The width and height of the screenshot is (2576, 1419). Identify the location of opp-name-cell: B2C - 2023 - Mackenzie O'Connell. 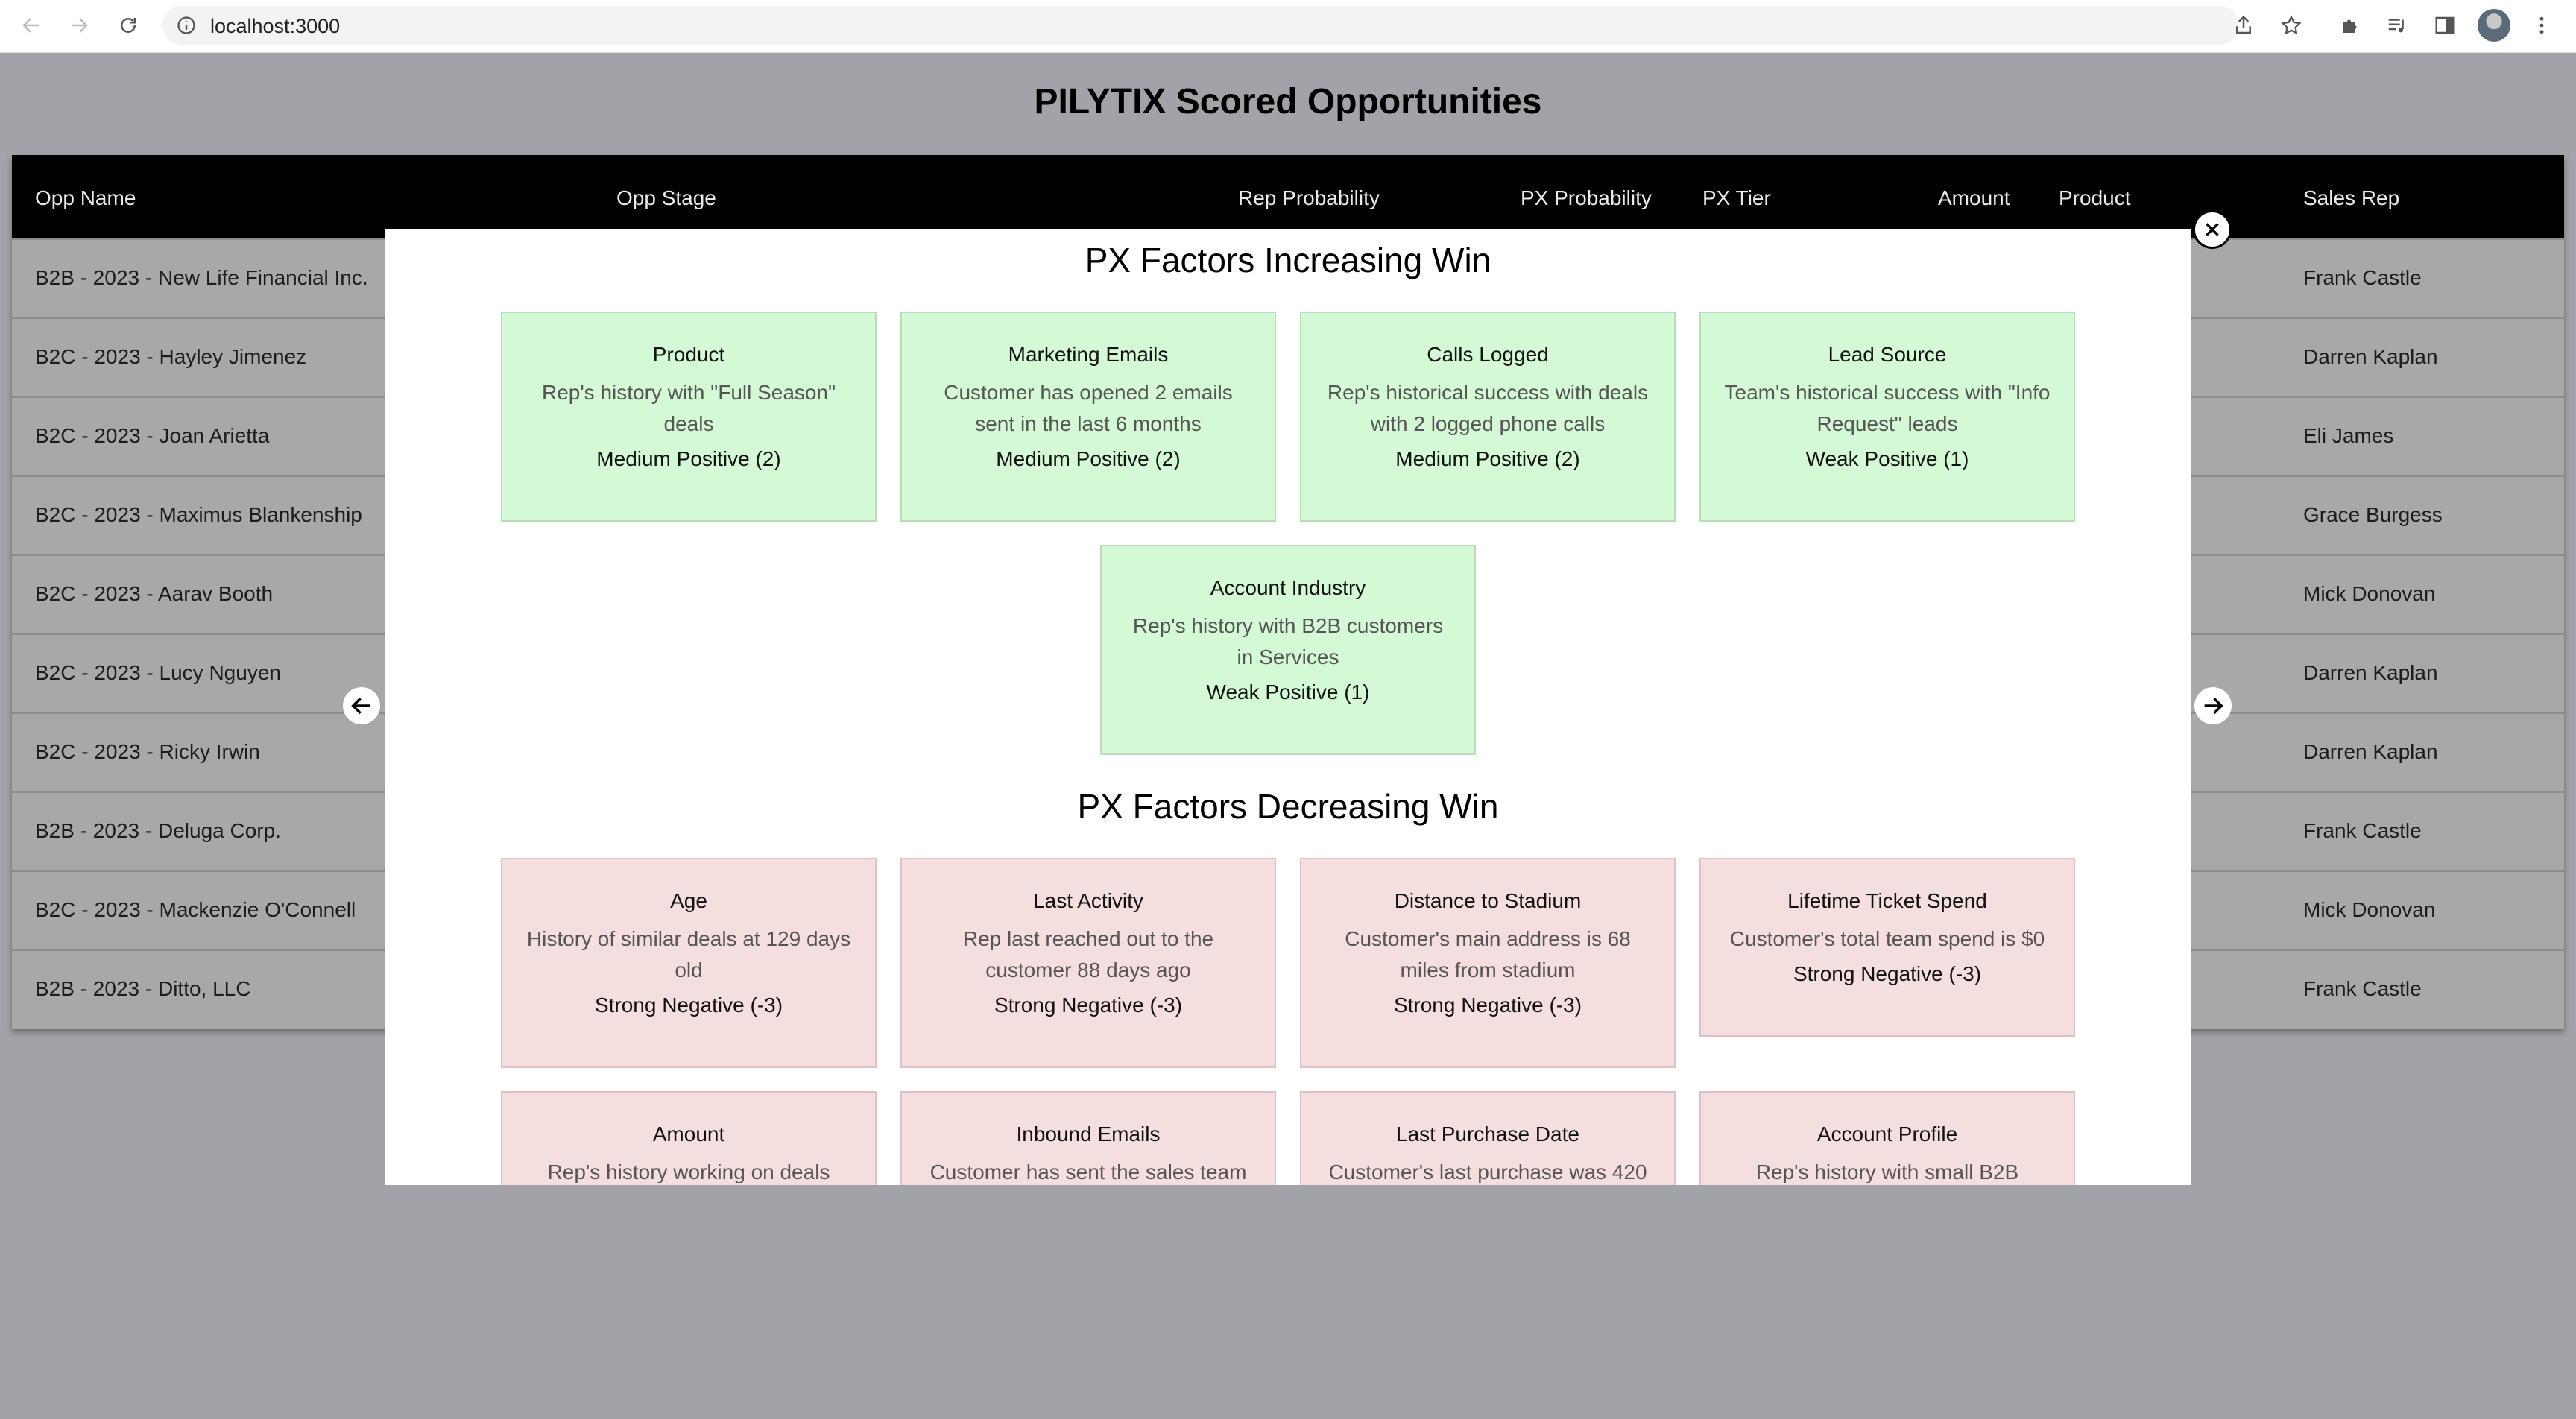
(195, 909).